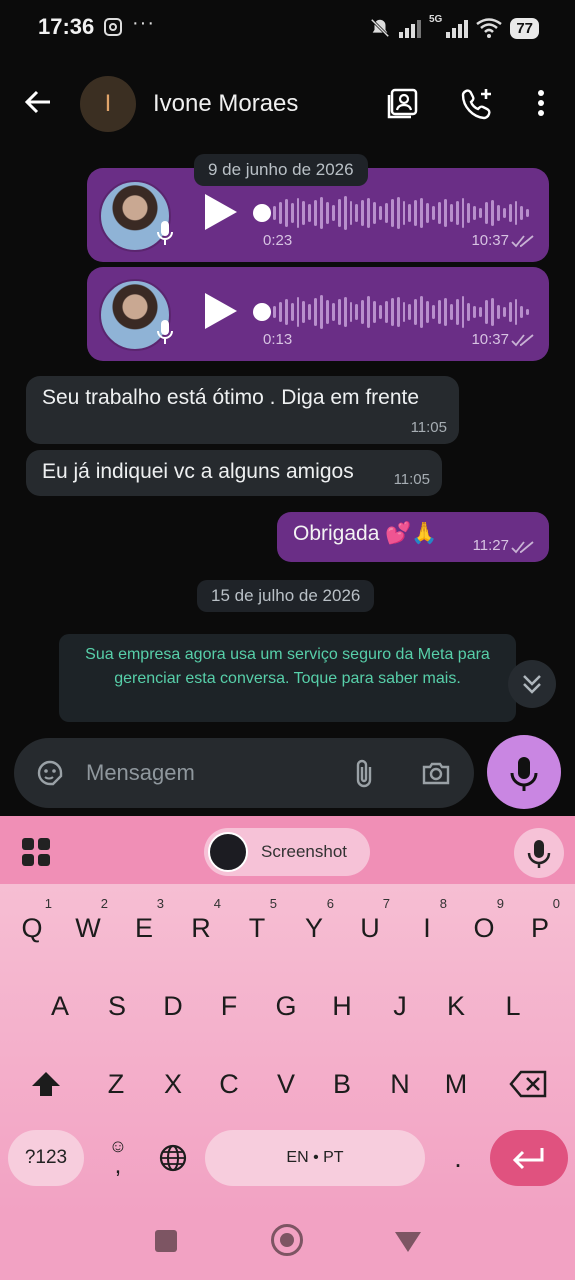  I want to click on double-chevron-down-icon, so click(532, 684).